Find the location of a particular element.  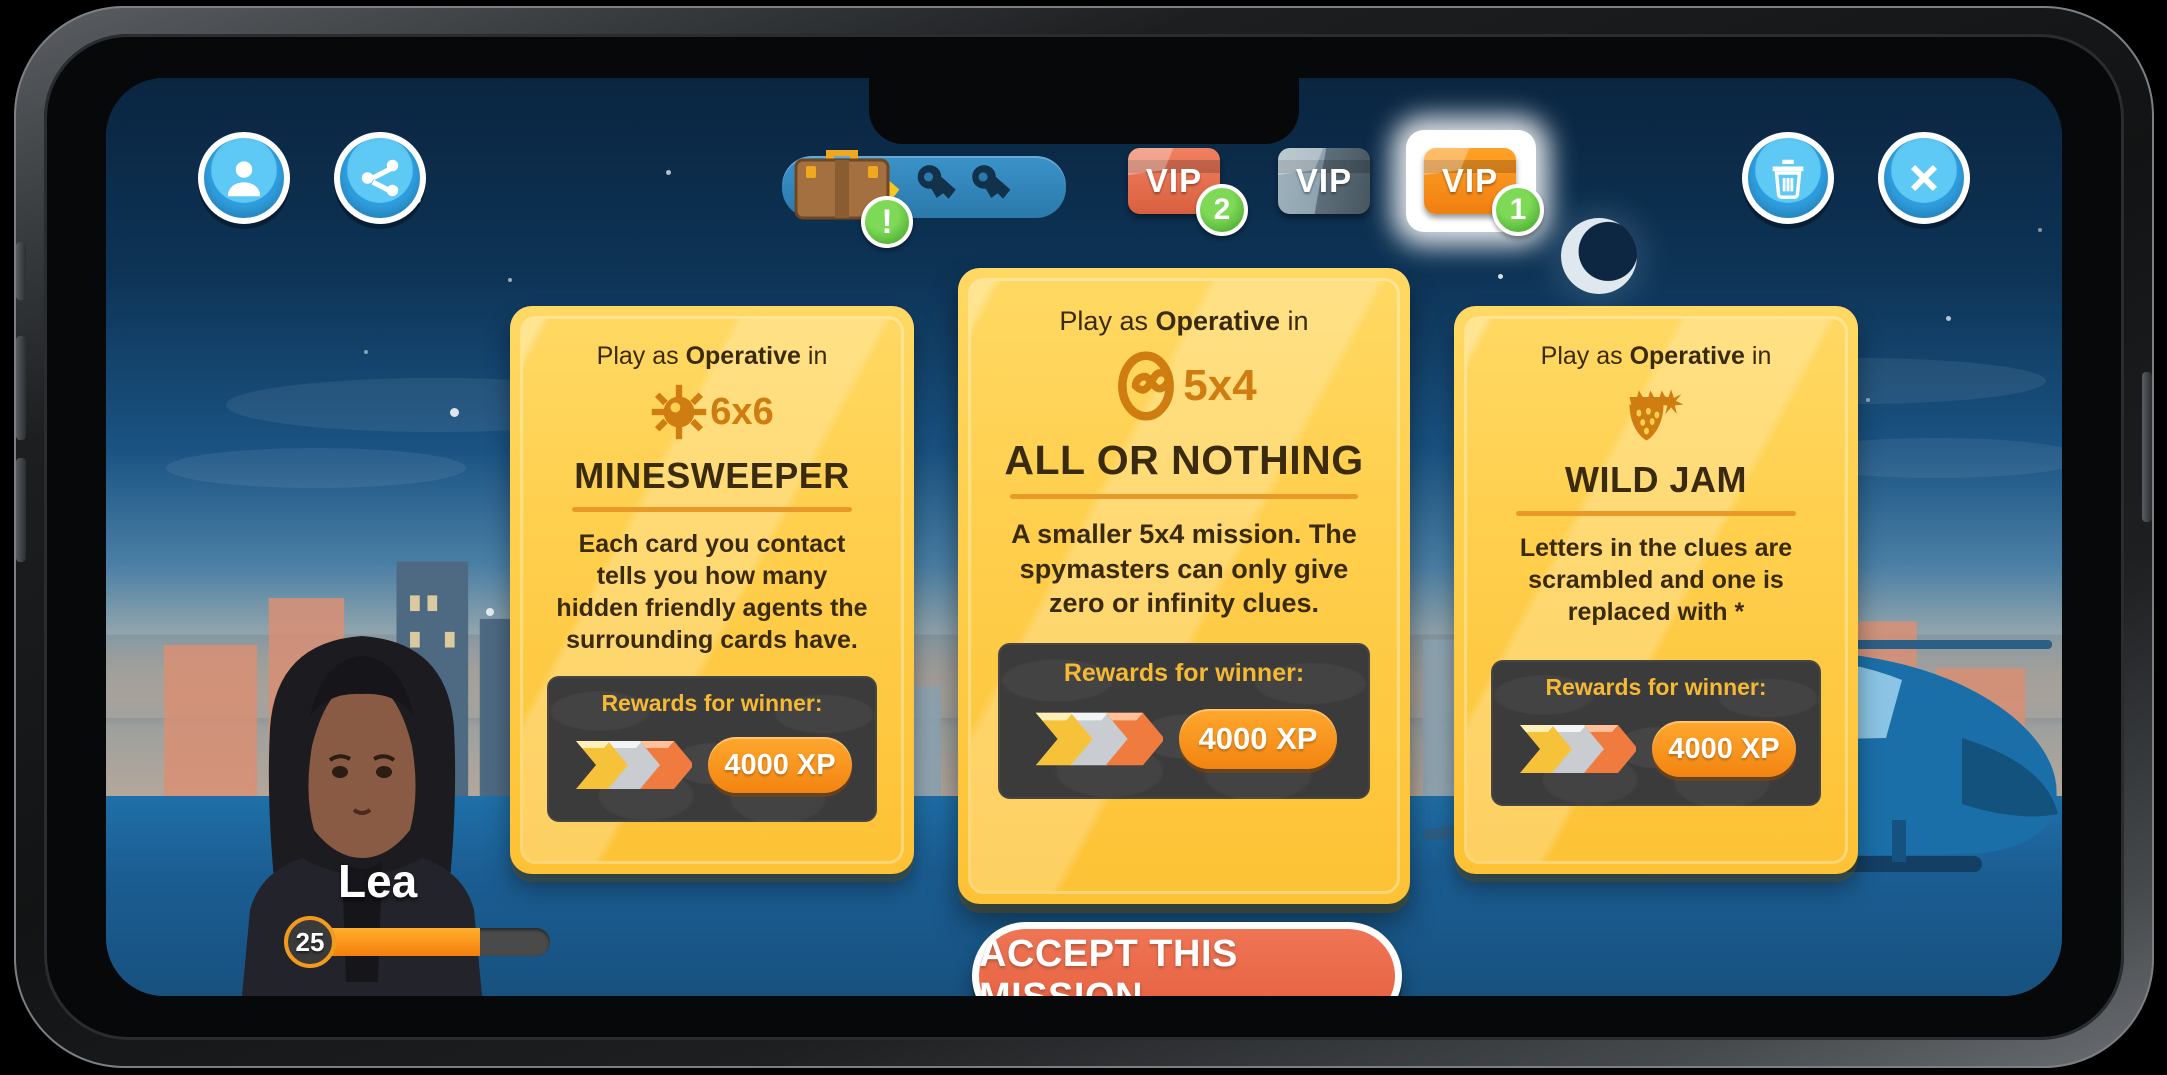

share-icon is located at coordinates (380, 178).